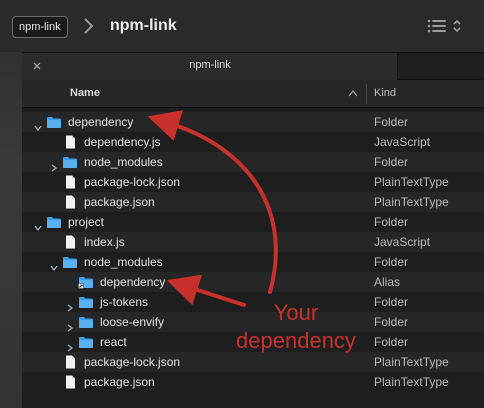 The image size is (484, 408). I want to click on table-row: index.js JavaScript, so click(253, 242).